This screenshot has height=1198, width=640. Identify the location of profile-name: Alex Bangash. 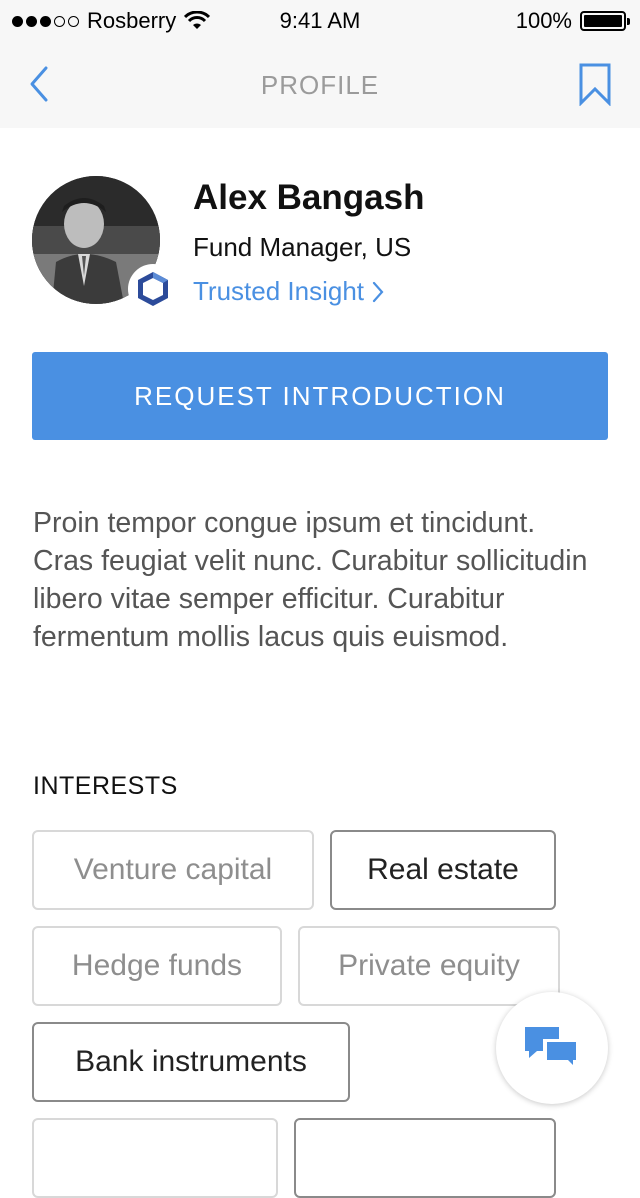
(309, 197).